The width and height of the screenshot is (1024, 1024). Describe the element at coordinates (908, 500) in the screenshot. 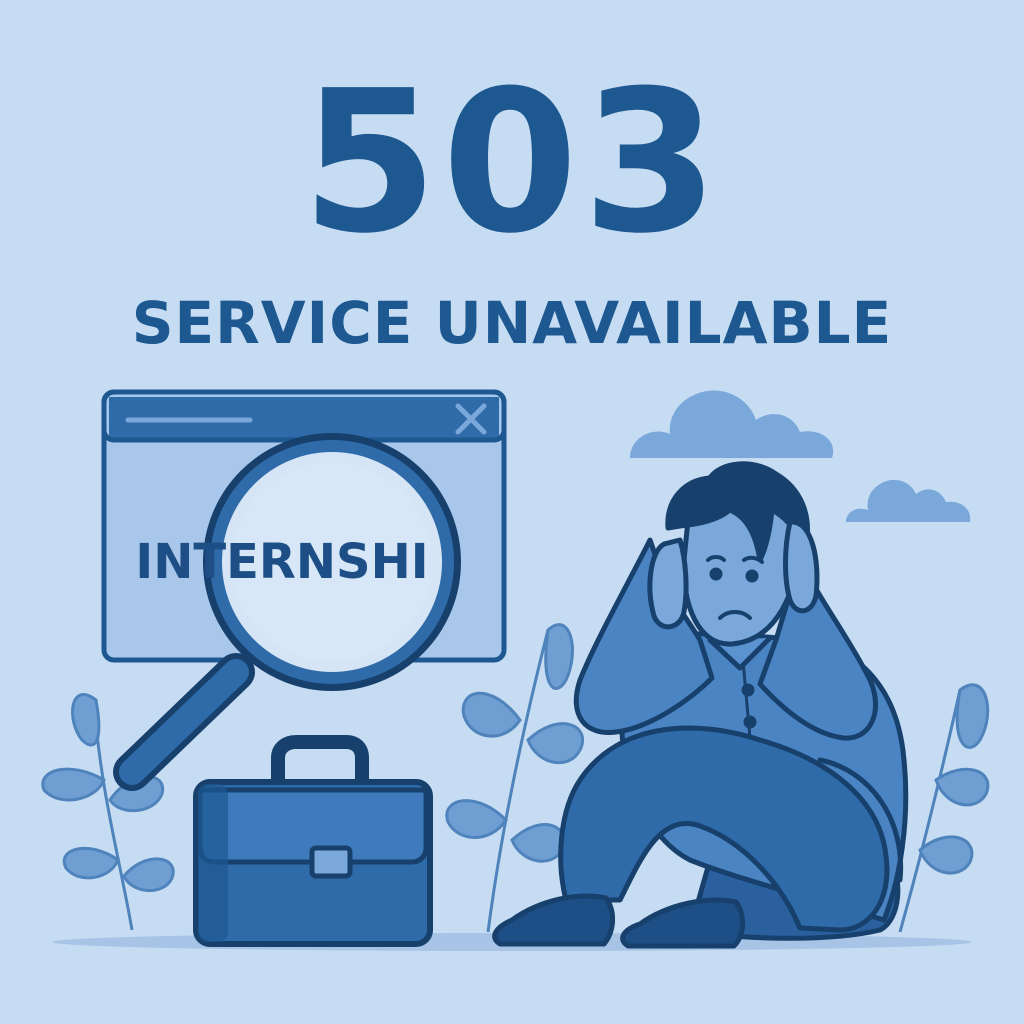

I see `cloud-small` at that location.